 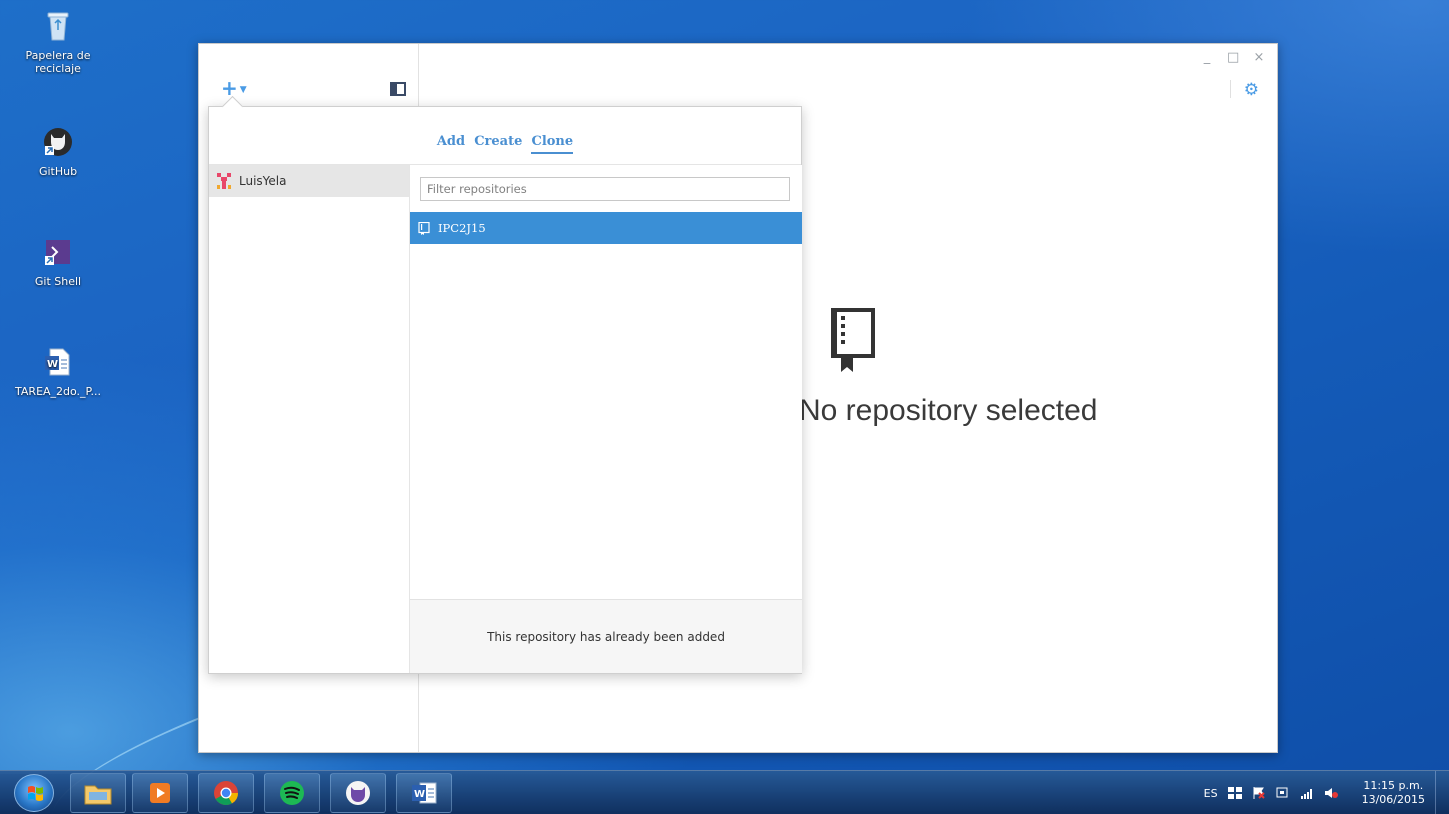 I want to click on clock: 11:15 p.m. 13/06/2015, so click(x=1393, y=793).